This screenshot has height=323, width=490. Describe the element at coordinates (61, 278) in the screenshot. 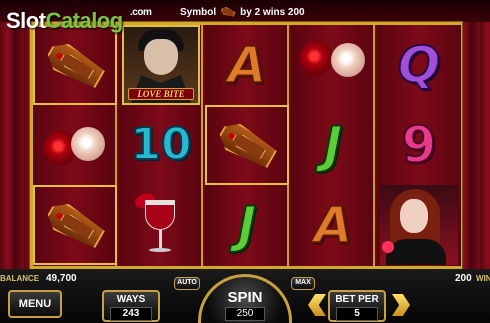

I see `balance-value: 49,700` at that location.